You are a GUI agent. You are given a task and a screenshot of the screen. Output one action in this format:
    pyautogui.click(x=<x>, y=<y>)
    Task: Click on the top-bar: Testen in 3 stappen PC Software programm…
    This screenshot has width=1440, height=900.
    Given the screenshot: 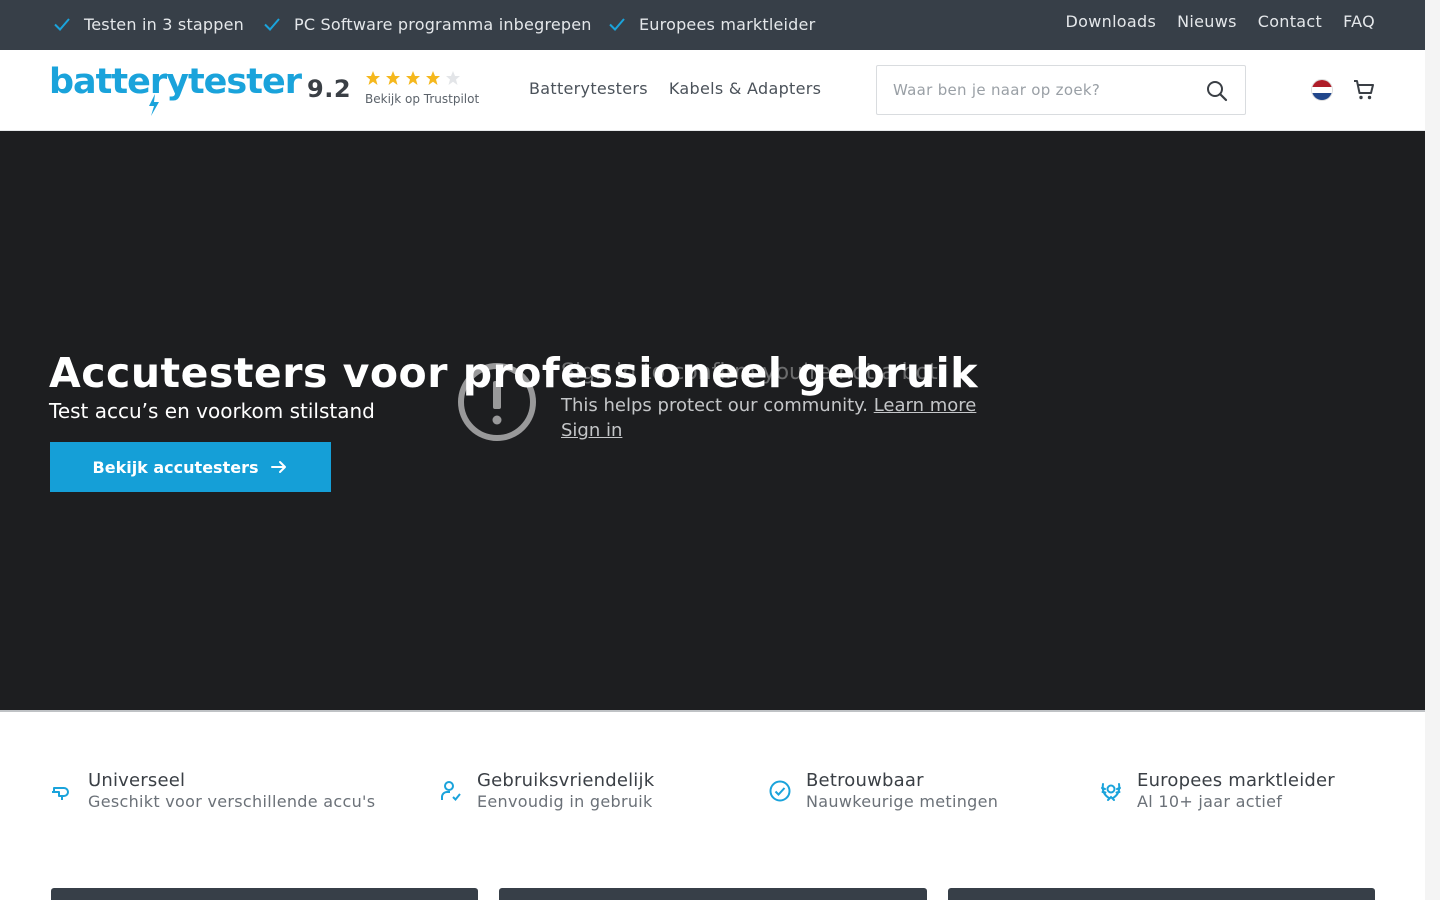 What is the action you would take?
    pyautogui.click(x=712, y=25)
    